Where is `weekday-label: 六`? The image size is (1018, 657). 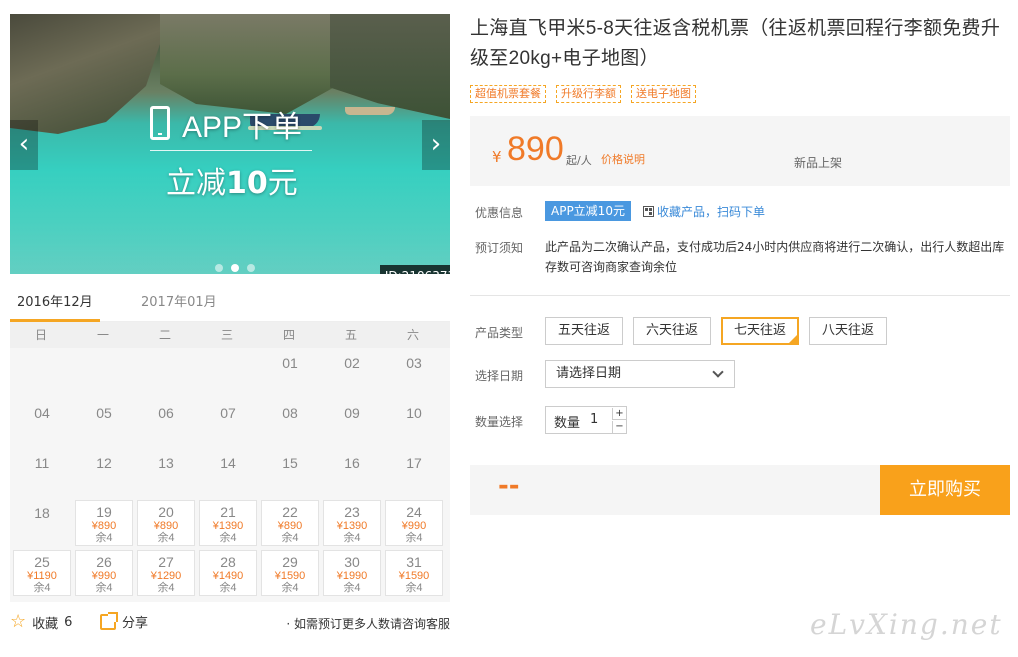
weekday-label: 六 is located at coordinates (412, 335).